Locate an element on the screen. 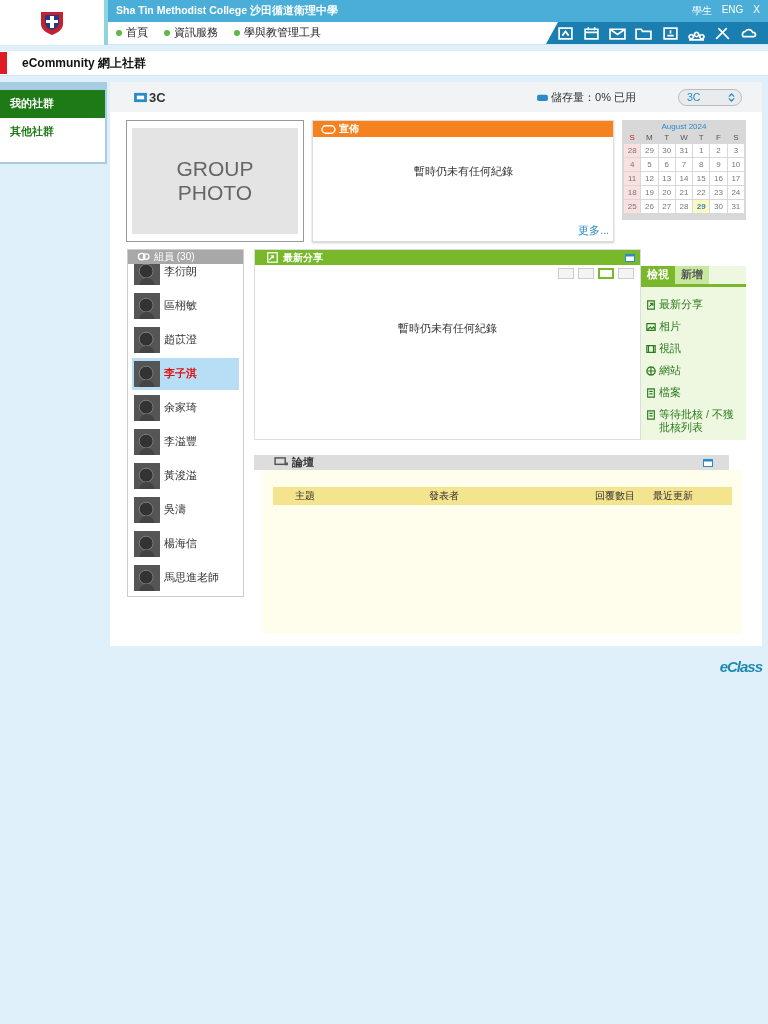 This screenshot has height=1024, width=768. calendar-day: 16 is located at coordinates (718, 178).